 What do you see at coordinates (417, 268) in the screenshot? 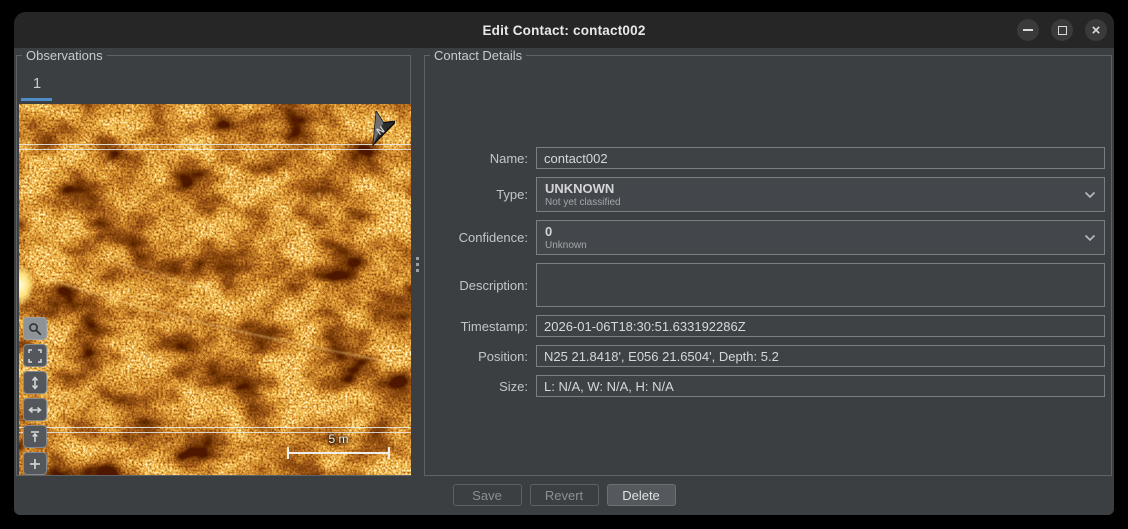
I see `panel-splitter-handle` at bounding box center [417, 268].